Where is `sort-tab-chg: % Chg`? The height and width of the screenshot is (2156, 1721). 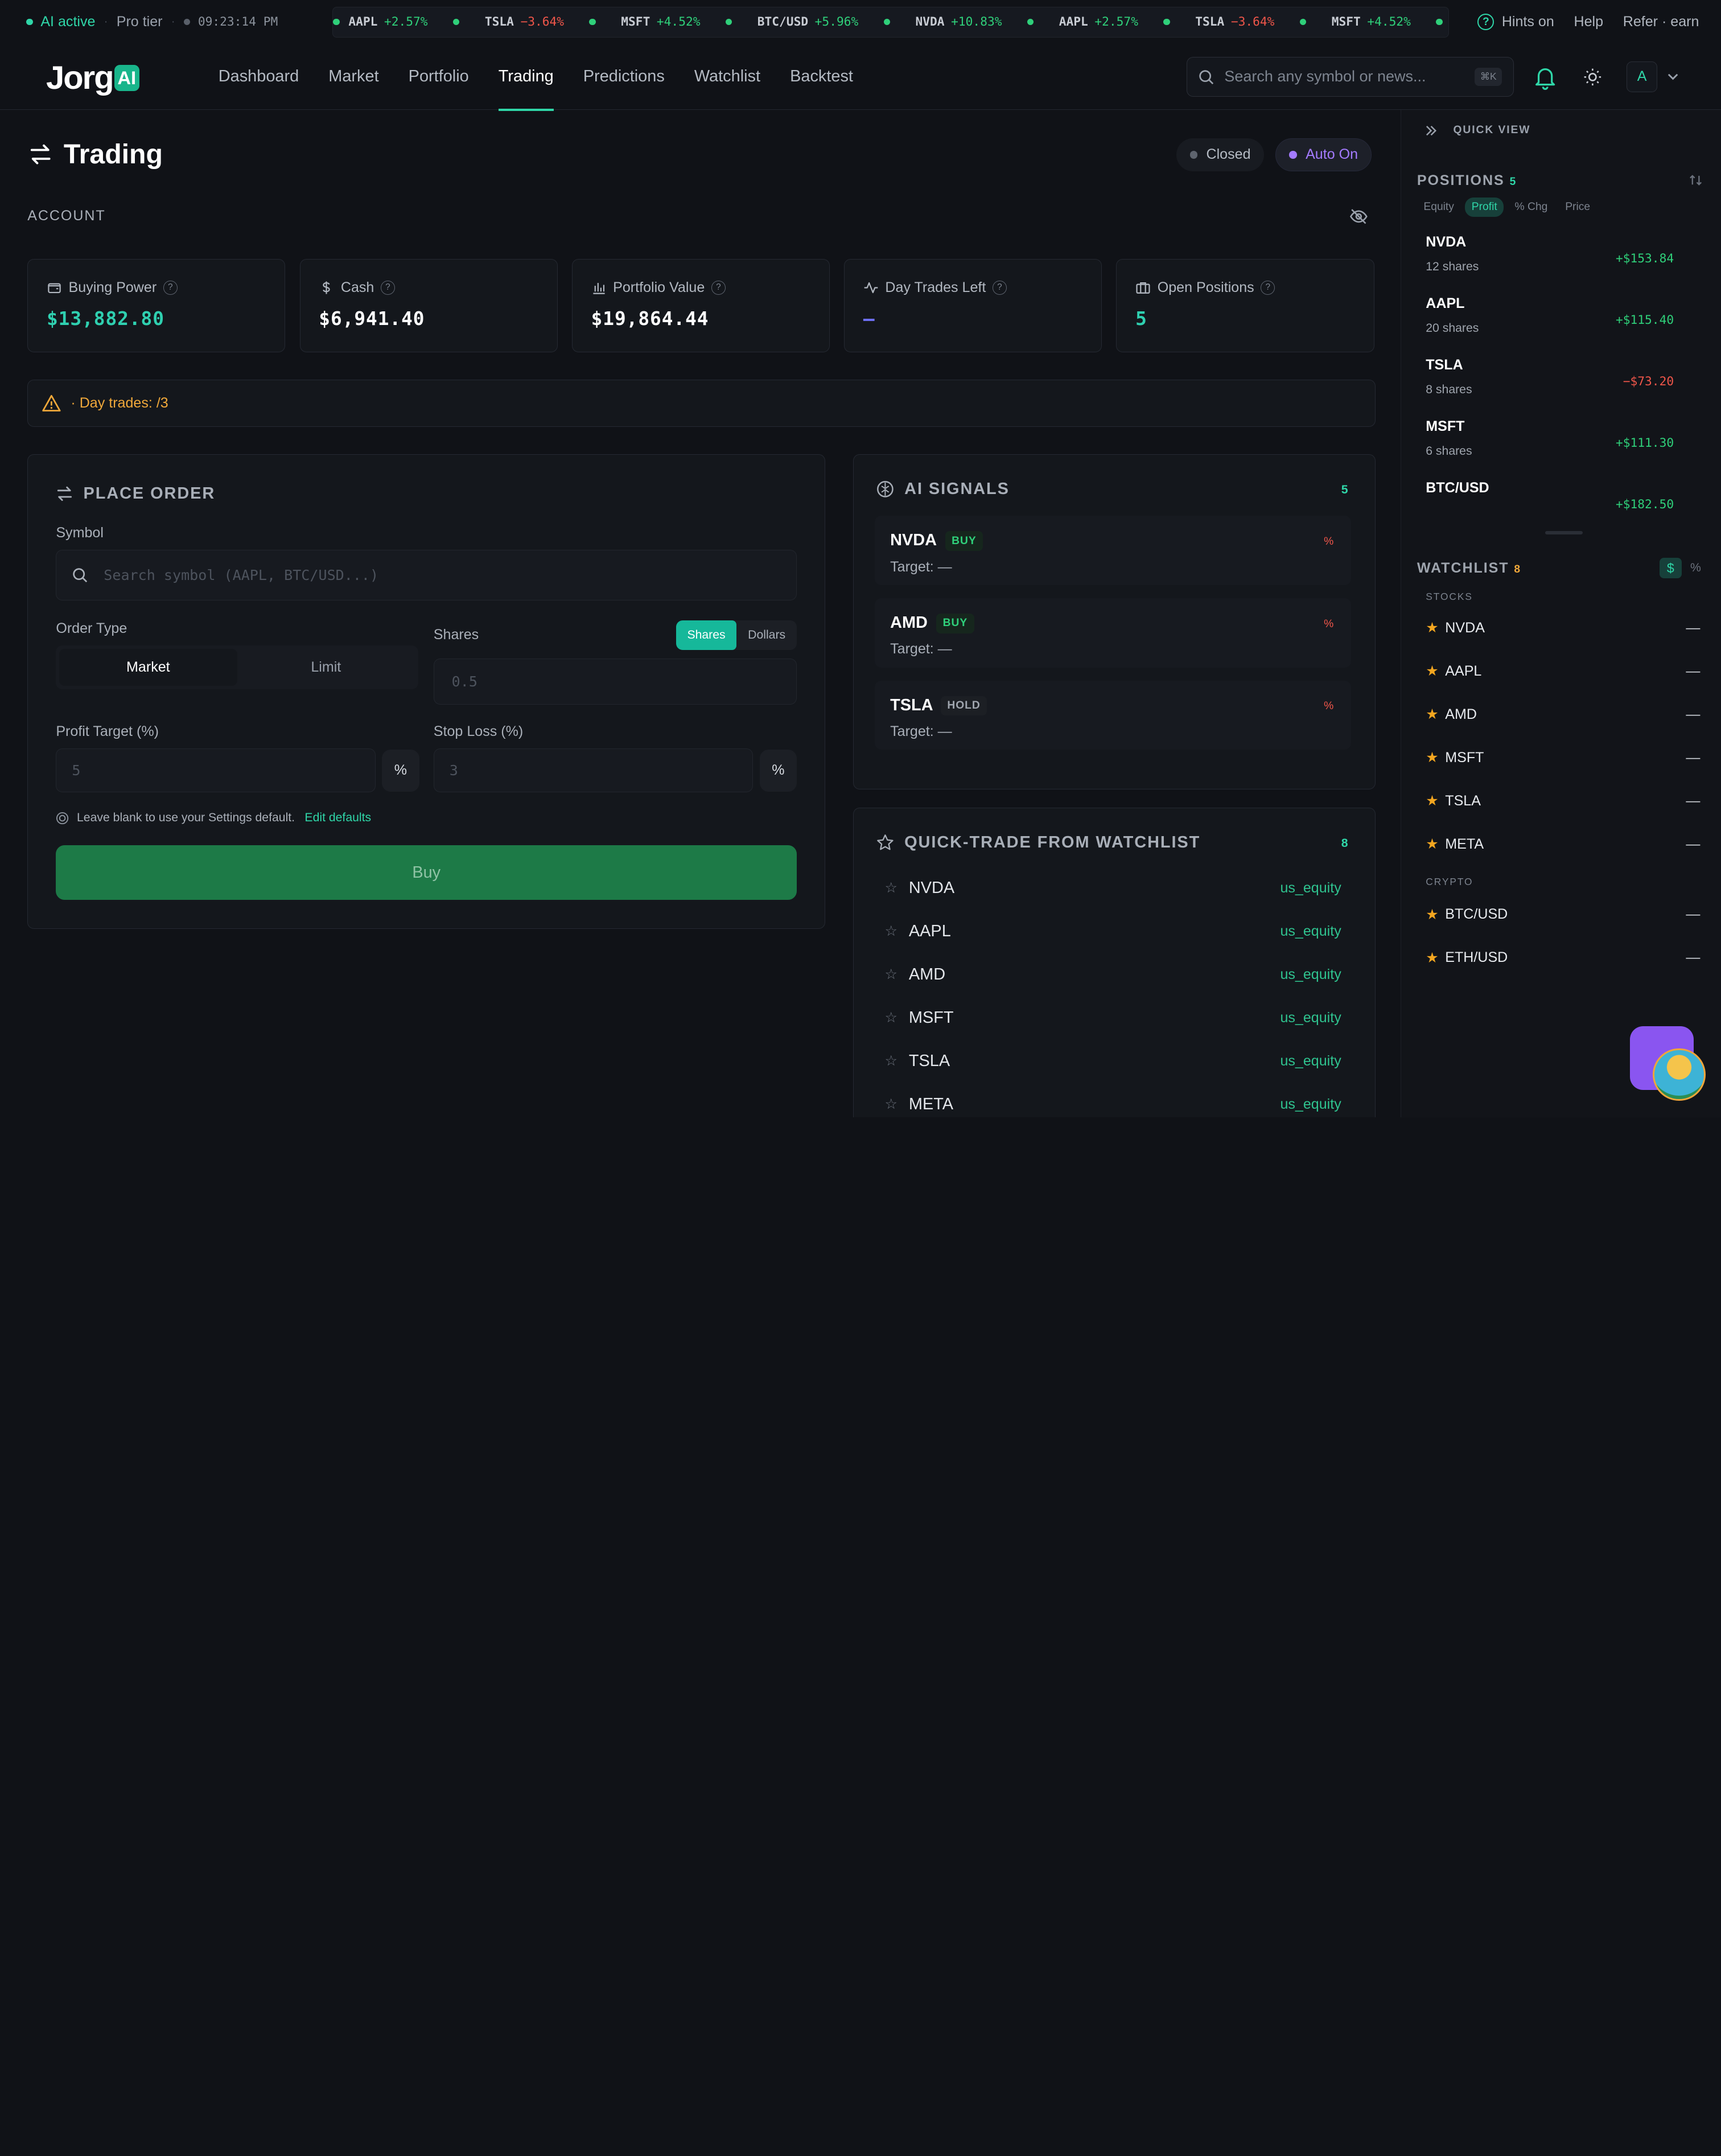 sort-tab-chg: % Chg is located at coordinates (1531, 207).